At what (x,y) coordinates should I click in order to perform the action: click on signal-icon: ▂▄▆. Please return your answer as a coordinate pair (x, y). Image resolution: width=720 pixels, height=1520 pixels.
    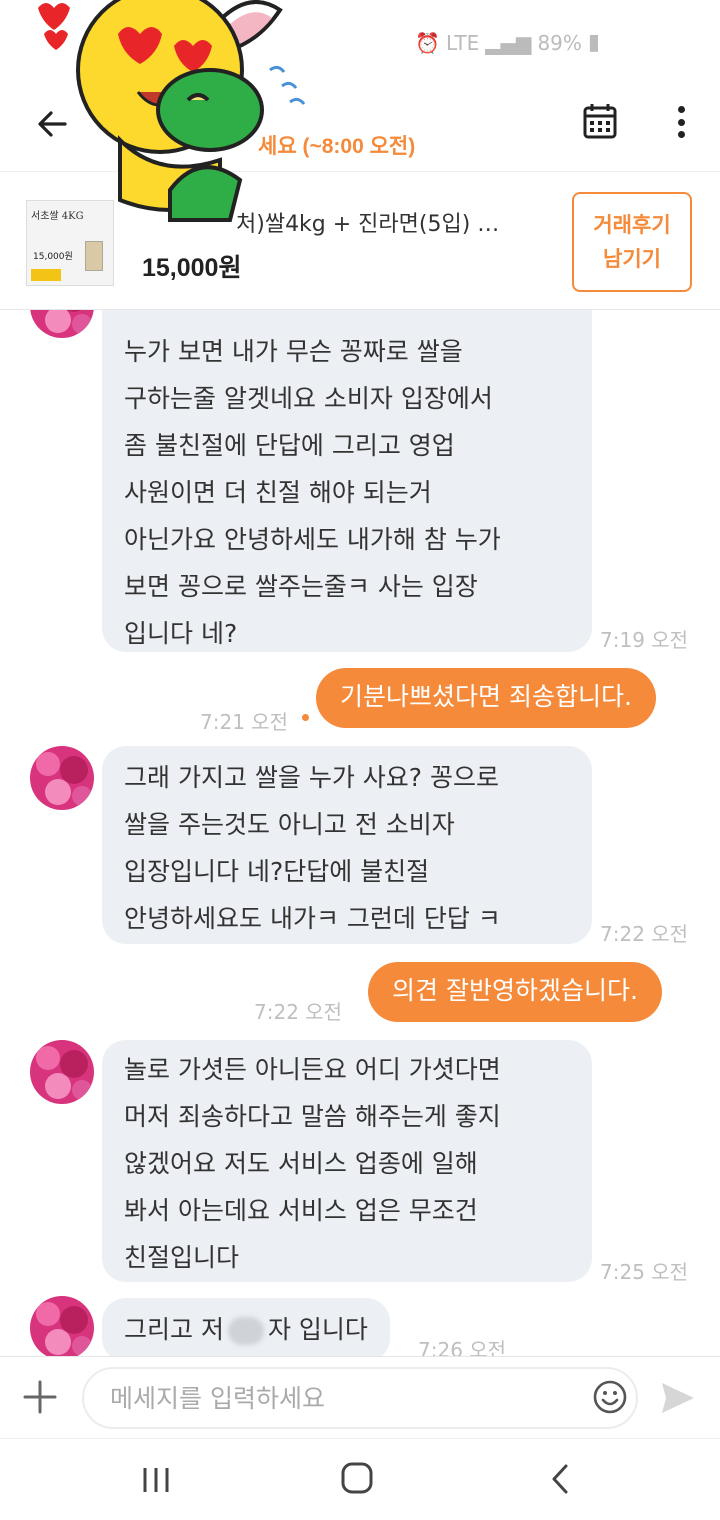
    Looking at the image, I should click on (508, 42).